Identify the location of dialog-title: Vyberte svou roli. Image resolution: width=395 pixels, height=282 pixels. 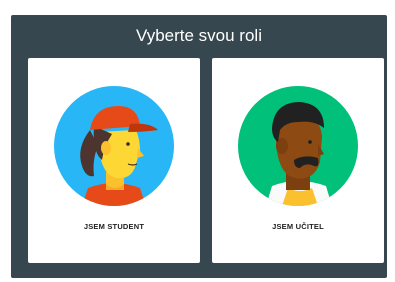
(199, 35).